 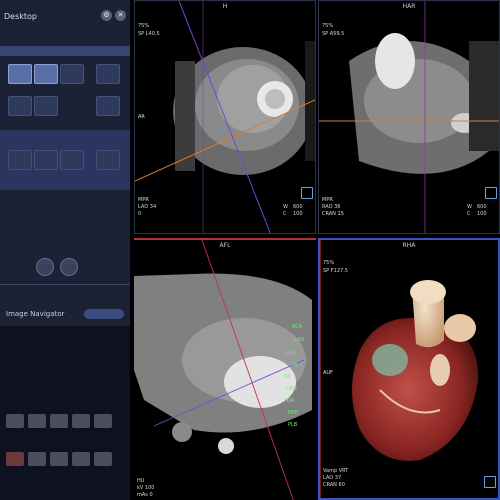 What do you see at coordinates (113, 15) in the screenshot?
I see `panel-tools: ⚙ ✕` at bounding box center [113, 15].